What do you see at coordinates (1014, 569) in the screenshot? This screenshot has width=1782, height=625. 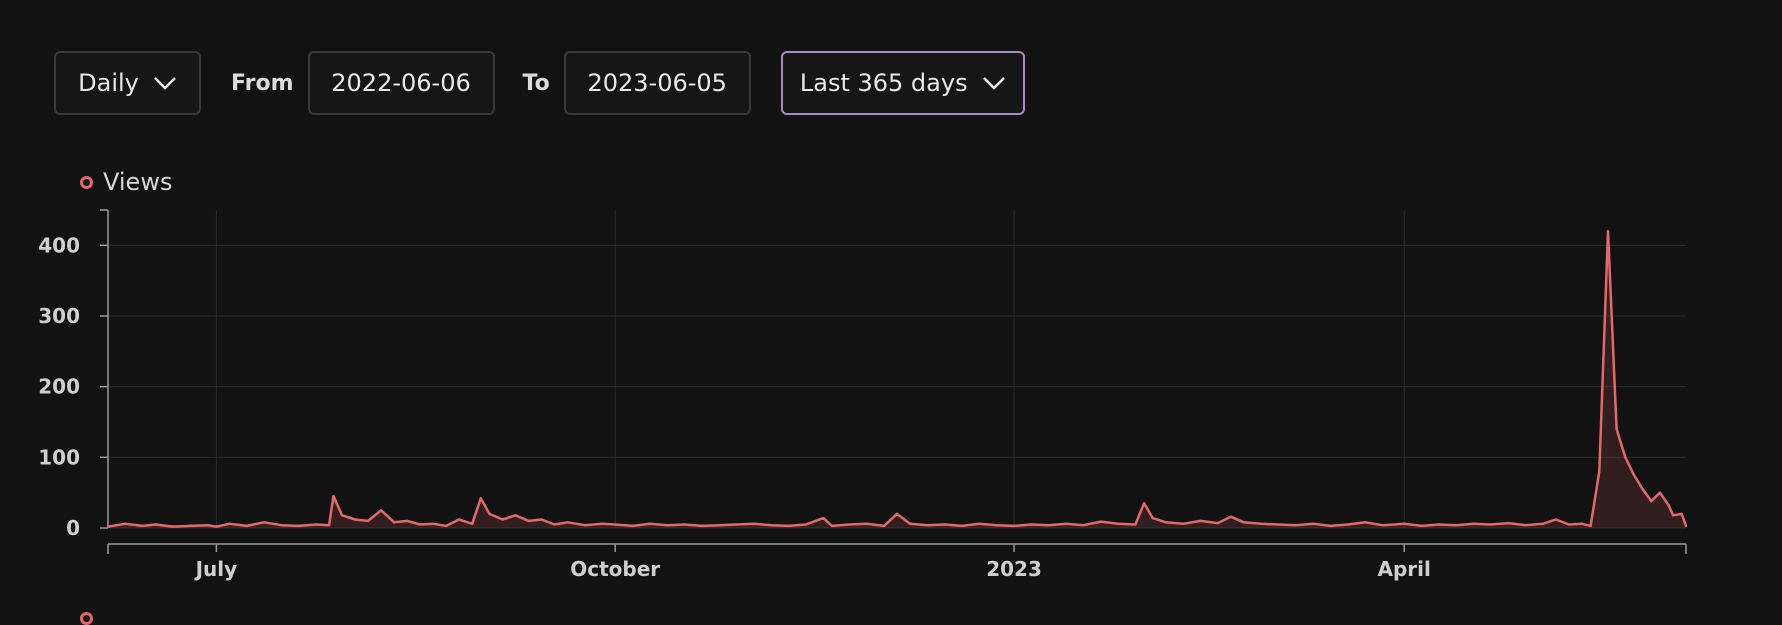 I see `x-tick-label: 2023` at bounding box center [1014, 569].